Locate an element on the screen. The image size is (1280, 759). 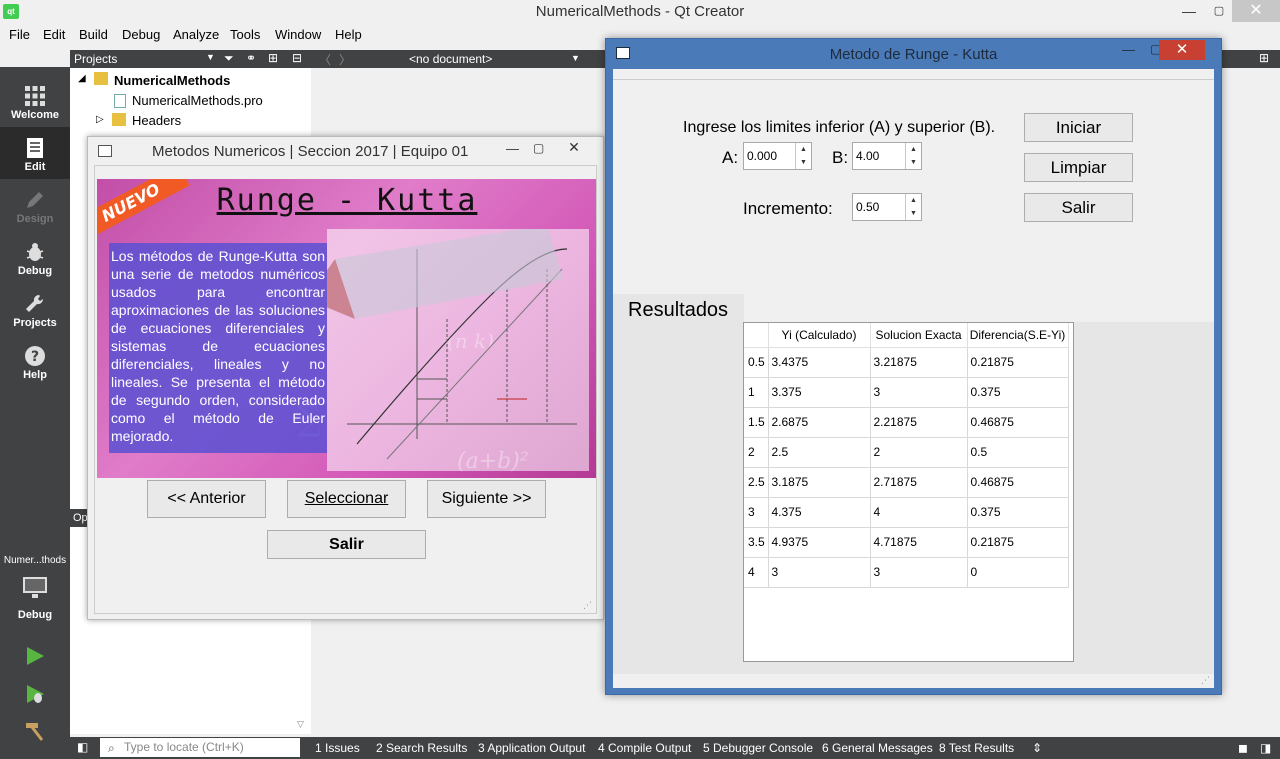
pane-issues: 1 Issues is located at coordinates (337, 748).